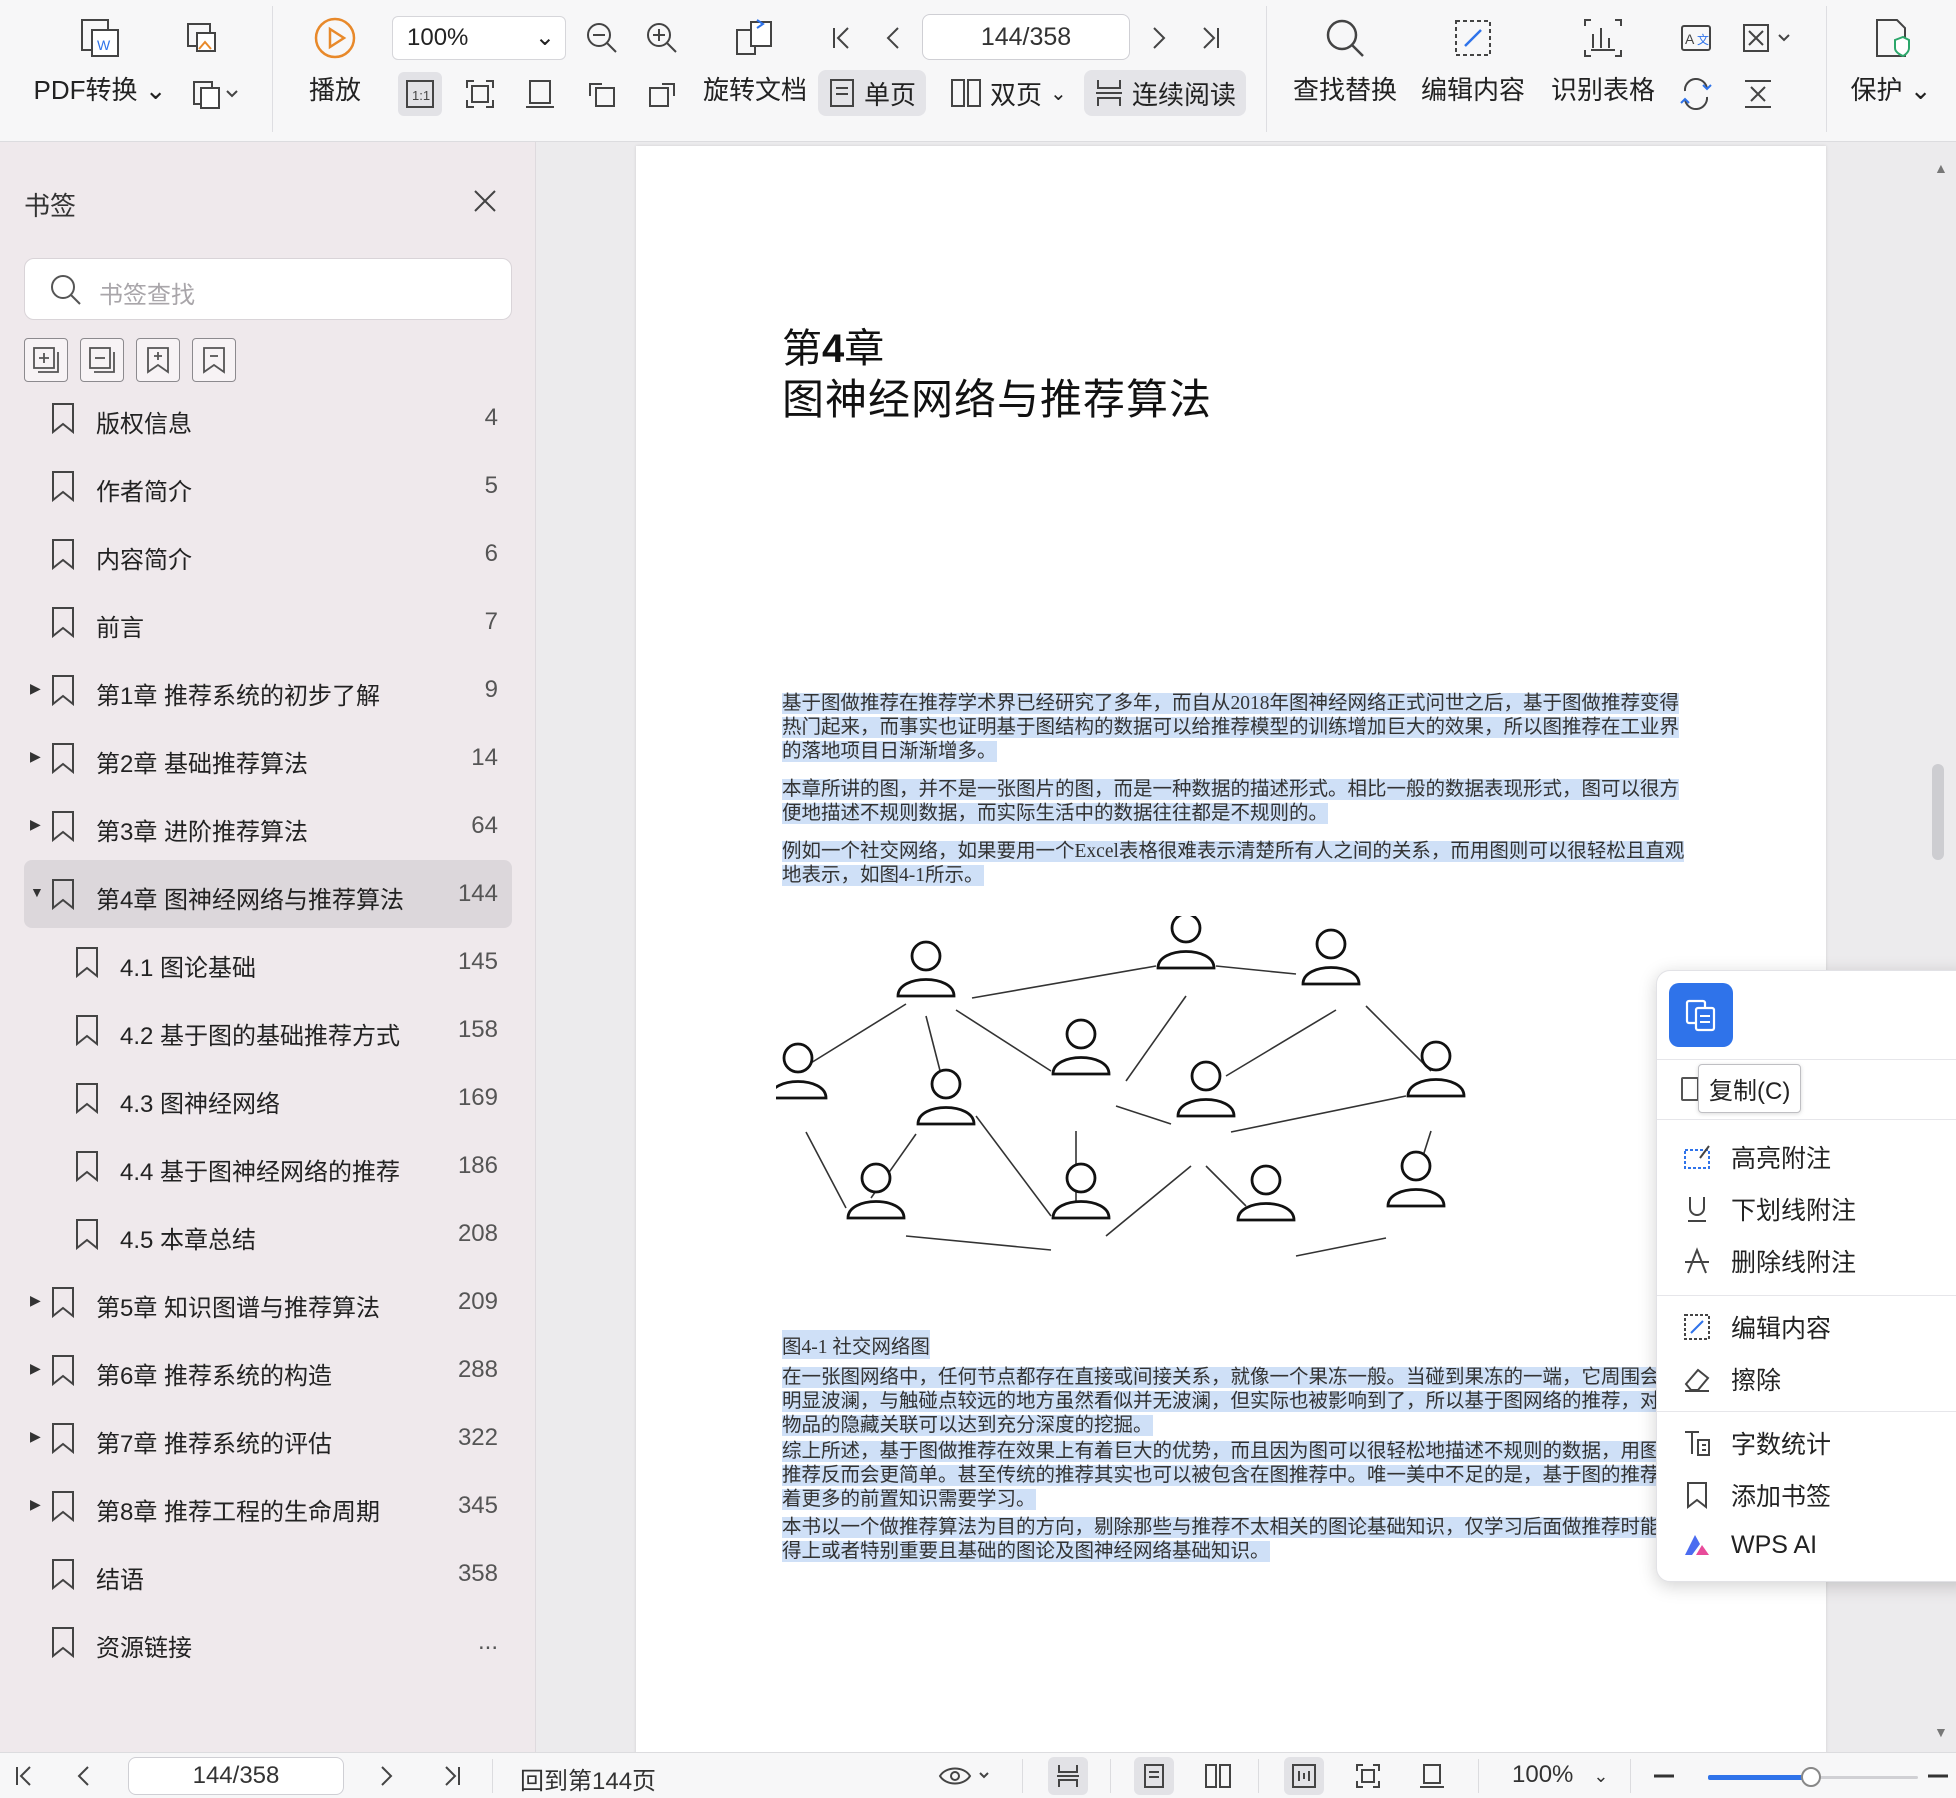 The height and width of the screenshot is (1798, 1956). I want to click on rotate-document-button: 旋转文档, so click(755, 61).